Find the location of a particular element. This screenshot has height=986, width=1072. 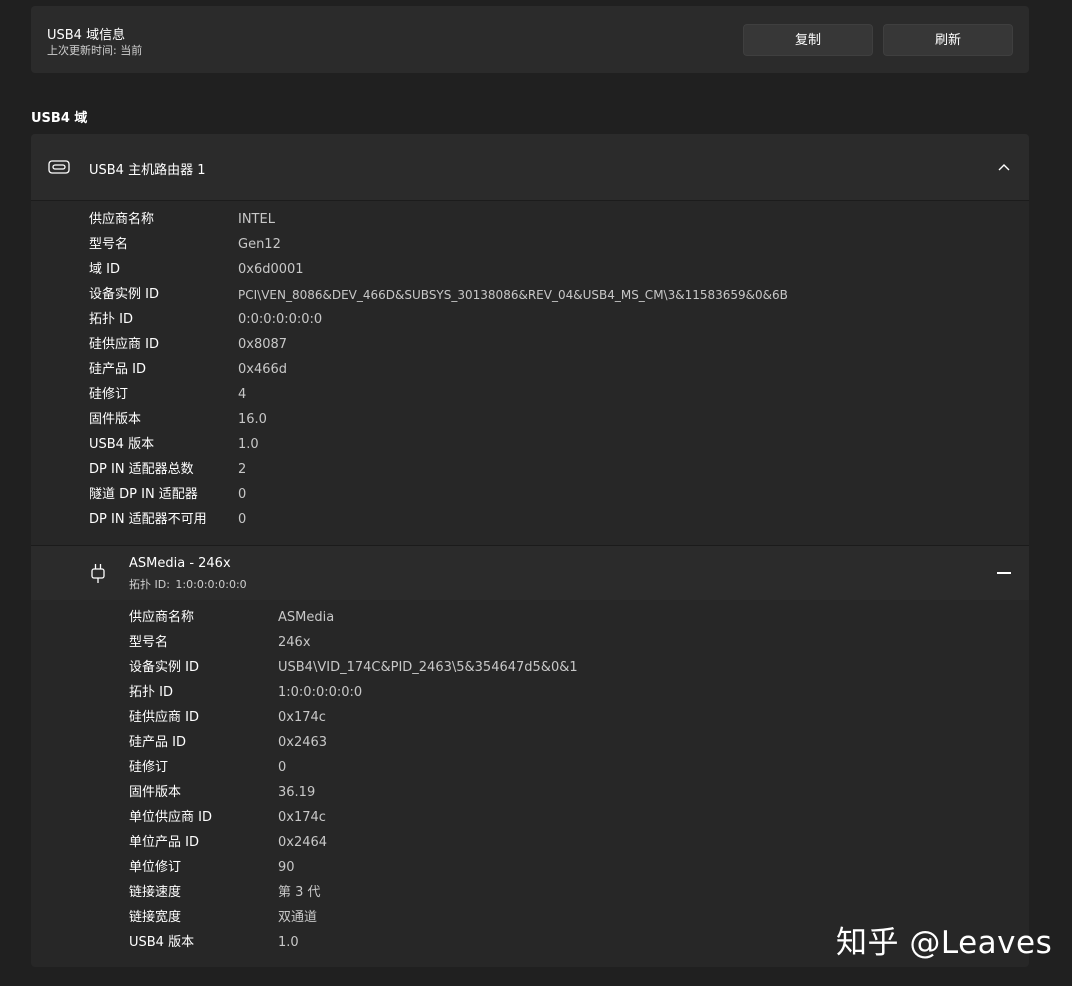

property-value: 0x2464 is located at coordinates (303, 842).